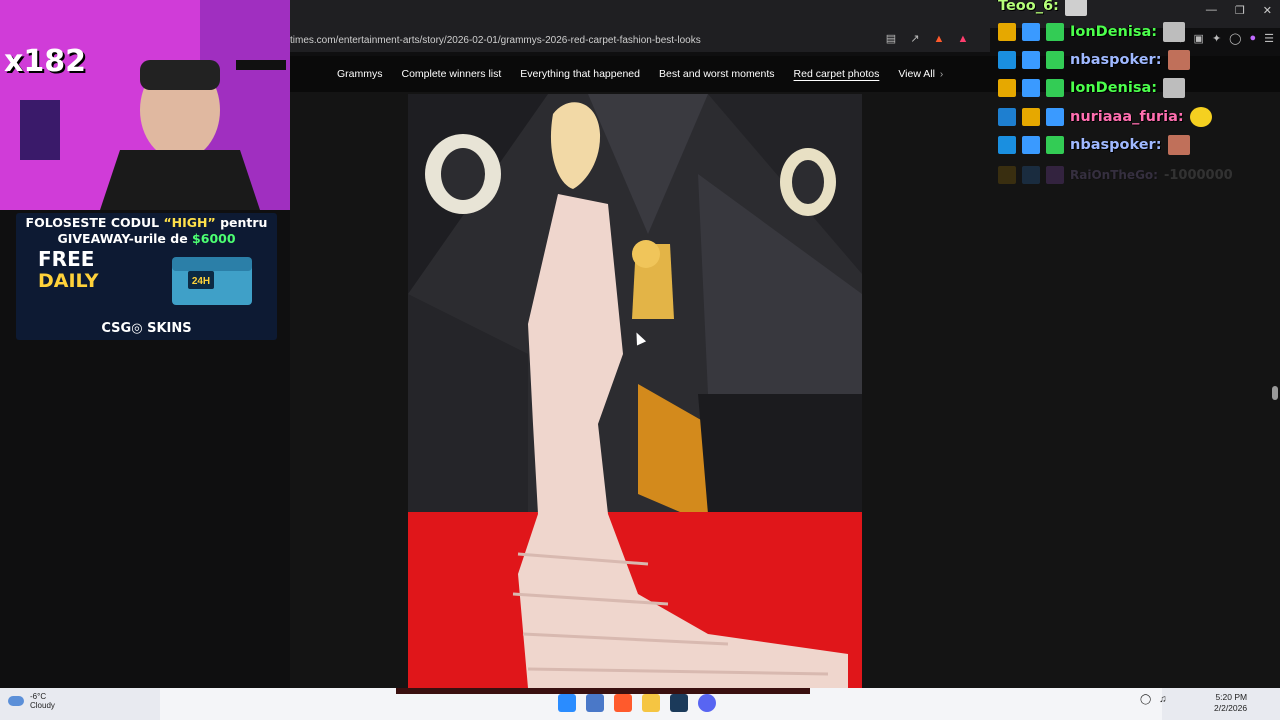 This screenshot has width=1280, height=720. Describe the element at coordinates (939, 39) in the screenshot. I see `brave-shield-icon: ▲` at that location.